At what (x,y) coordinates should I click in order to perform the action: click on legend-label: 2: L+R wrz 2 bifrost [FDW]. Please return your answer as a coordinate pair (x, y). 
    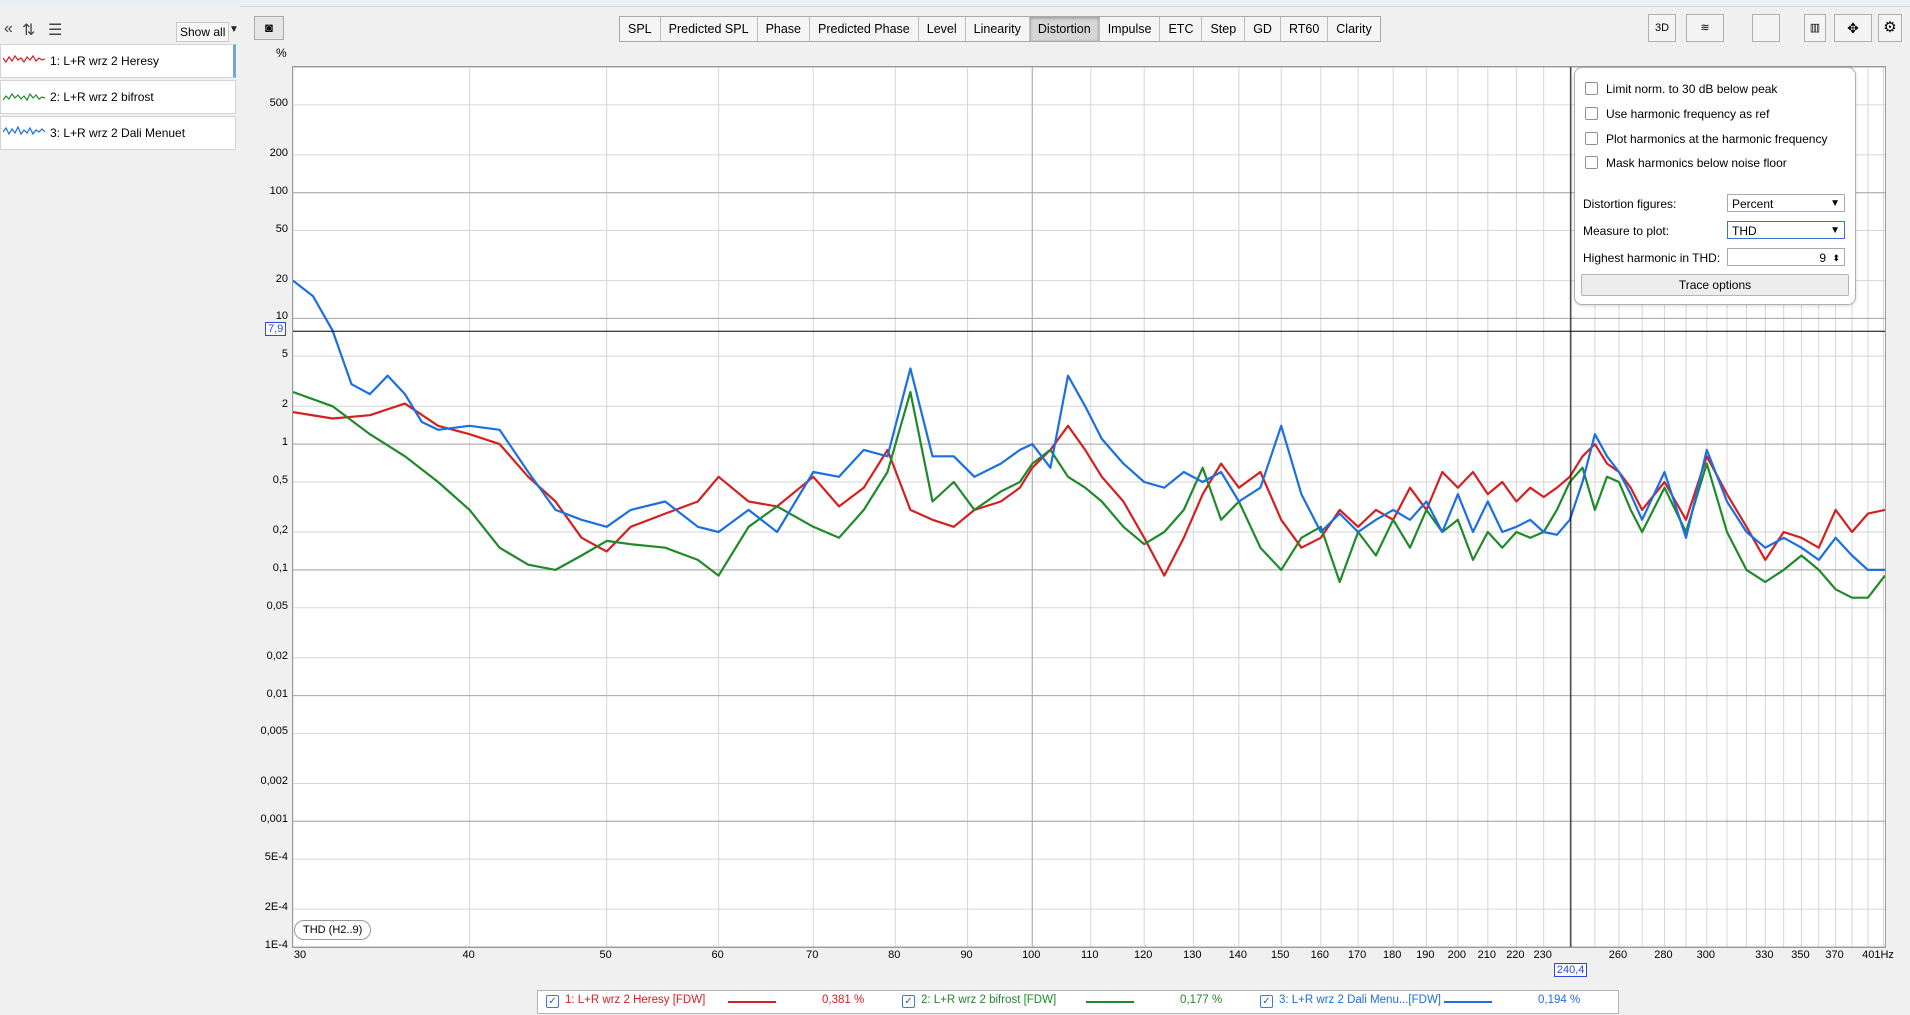
    Looking at the image, I should click on (989, 1000).